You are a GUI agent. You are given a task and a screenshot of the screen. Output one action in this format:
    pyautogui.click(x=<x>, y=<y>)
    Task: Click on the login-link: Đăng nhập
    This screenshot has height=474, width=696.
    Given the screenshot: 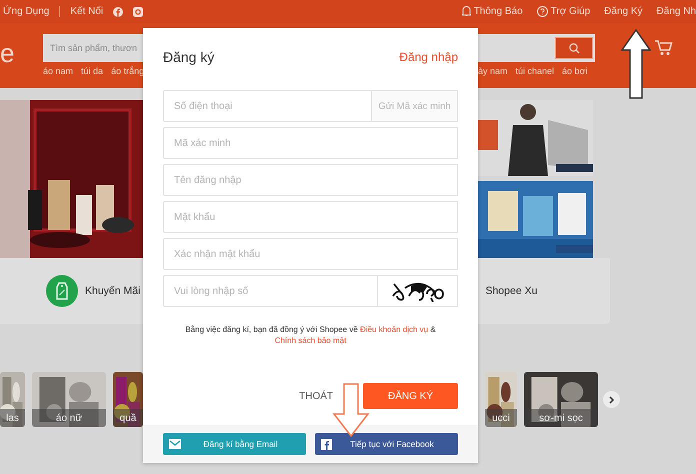 What is the action you would take?
    pyautogui.click(x=428, y=57)
    